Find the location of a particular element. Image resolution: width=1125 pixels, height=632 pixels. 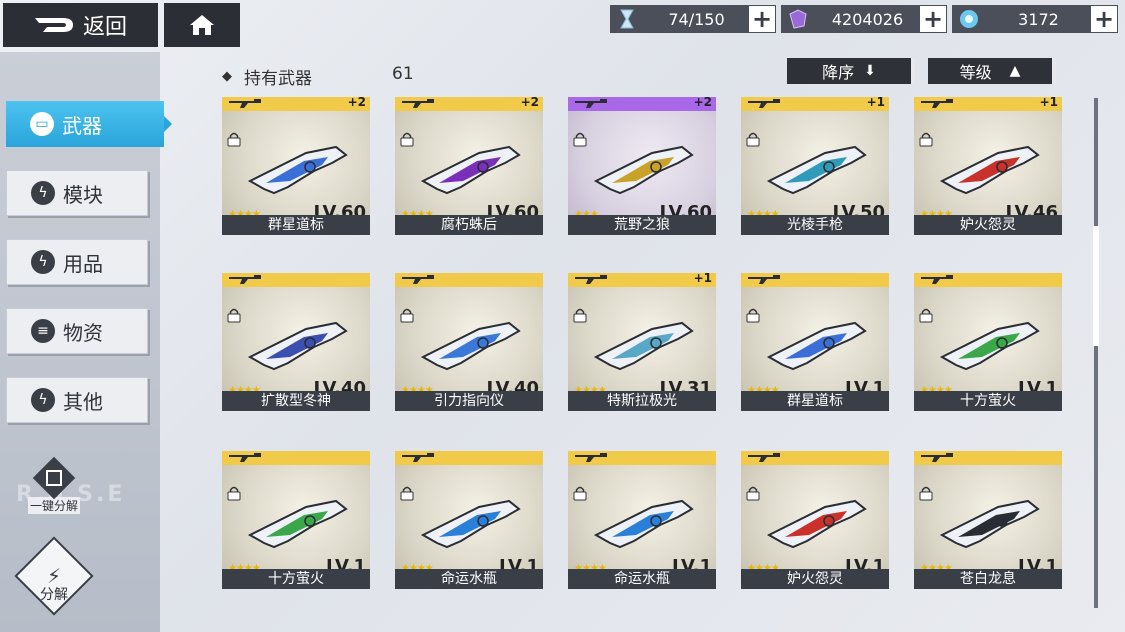

weapon-name: 特斯拉极光 is located at coordinates (642, 401).